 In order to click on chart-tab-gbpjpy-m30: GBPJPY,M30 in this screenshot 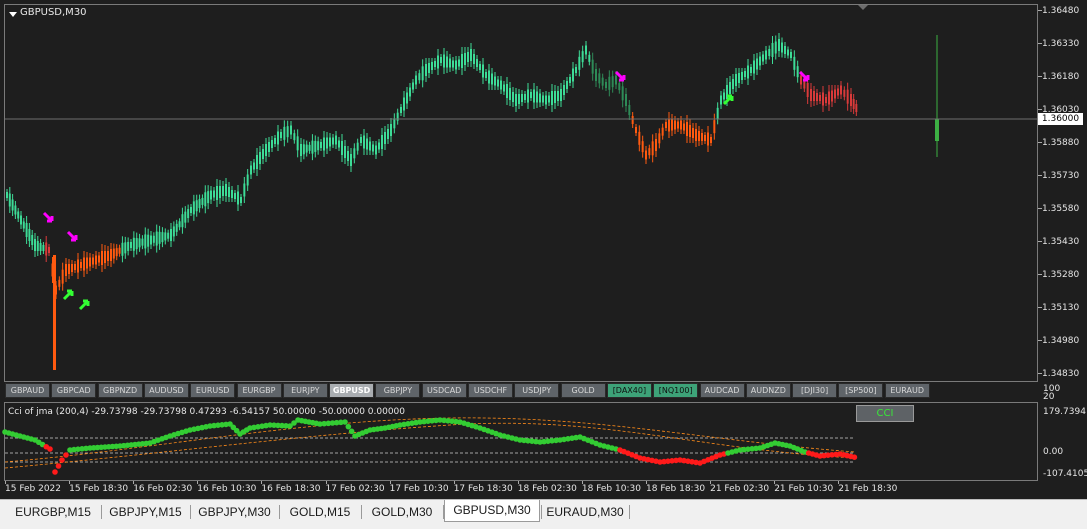, I will do `click(234, 512)`.